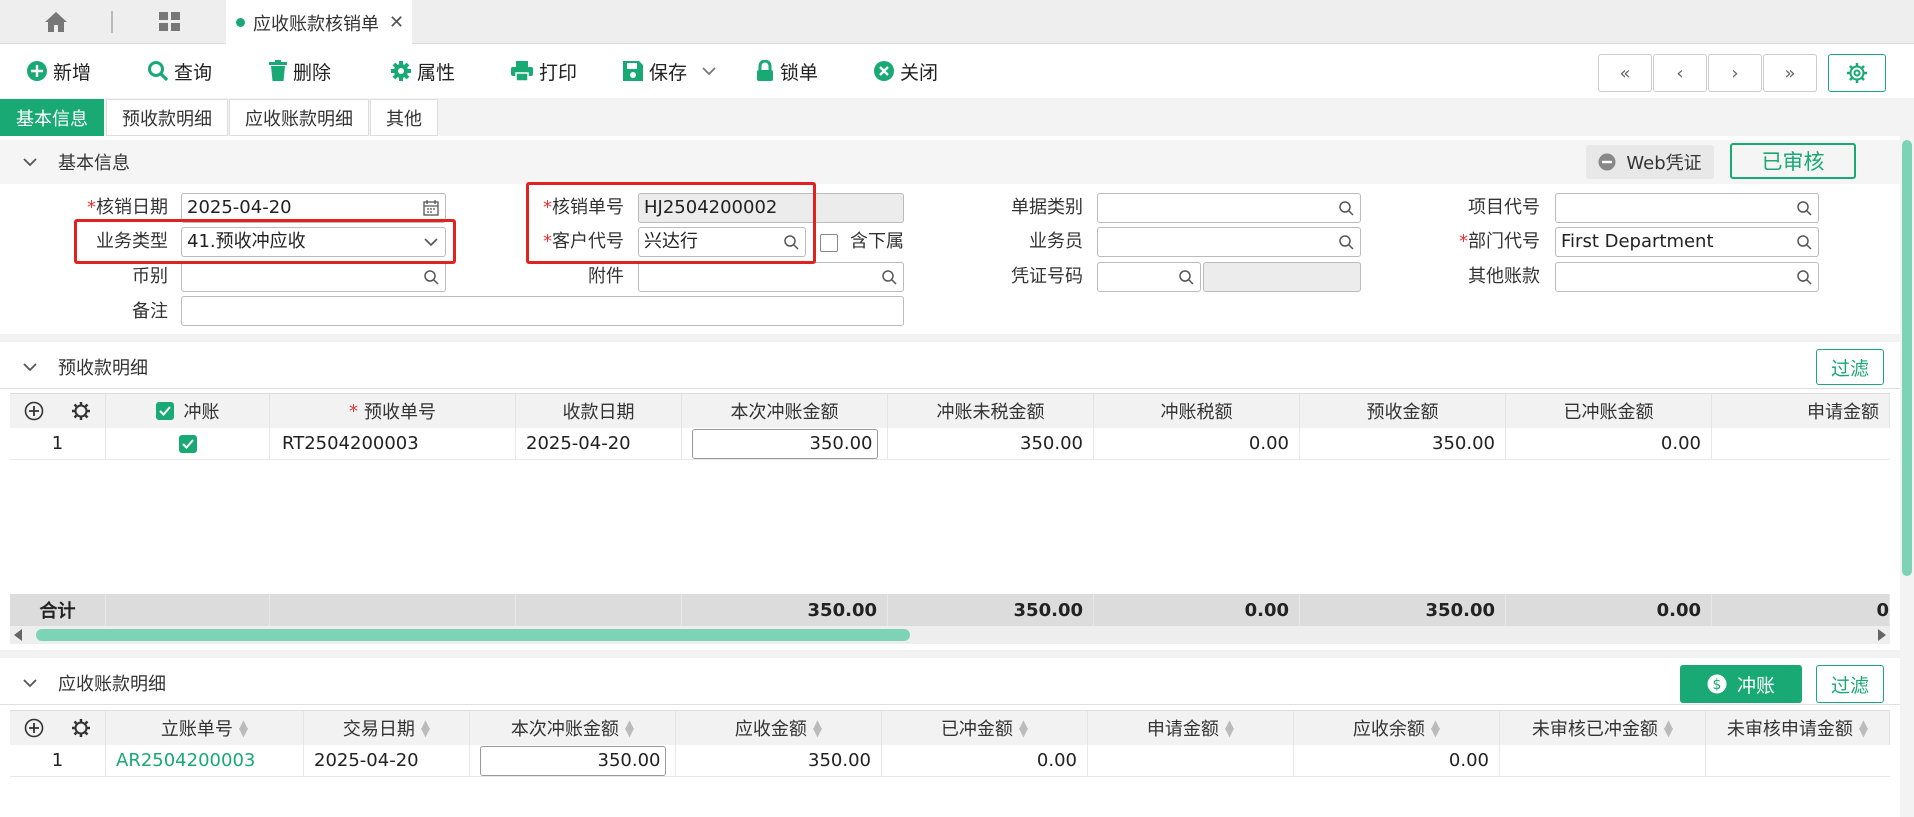  What do you see at coordinates (1504, 276) in the screenshot?
I see `other-account-label: 其他账款` at bounding box center [1504, 276].